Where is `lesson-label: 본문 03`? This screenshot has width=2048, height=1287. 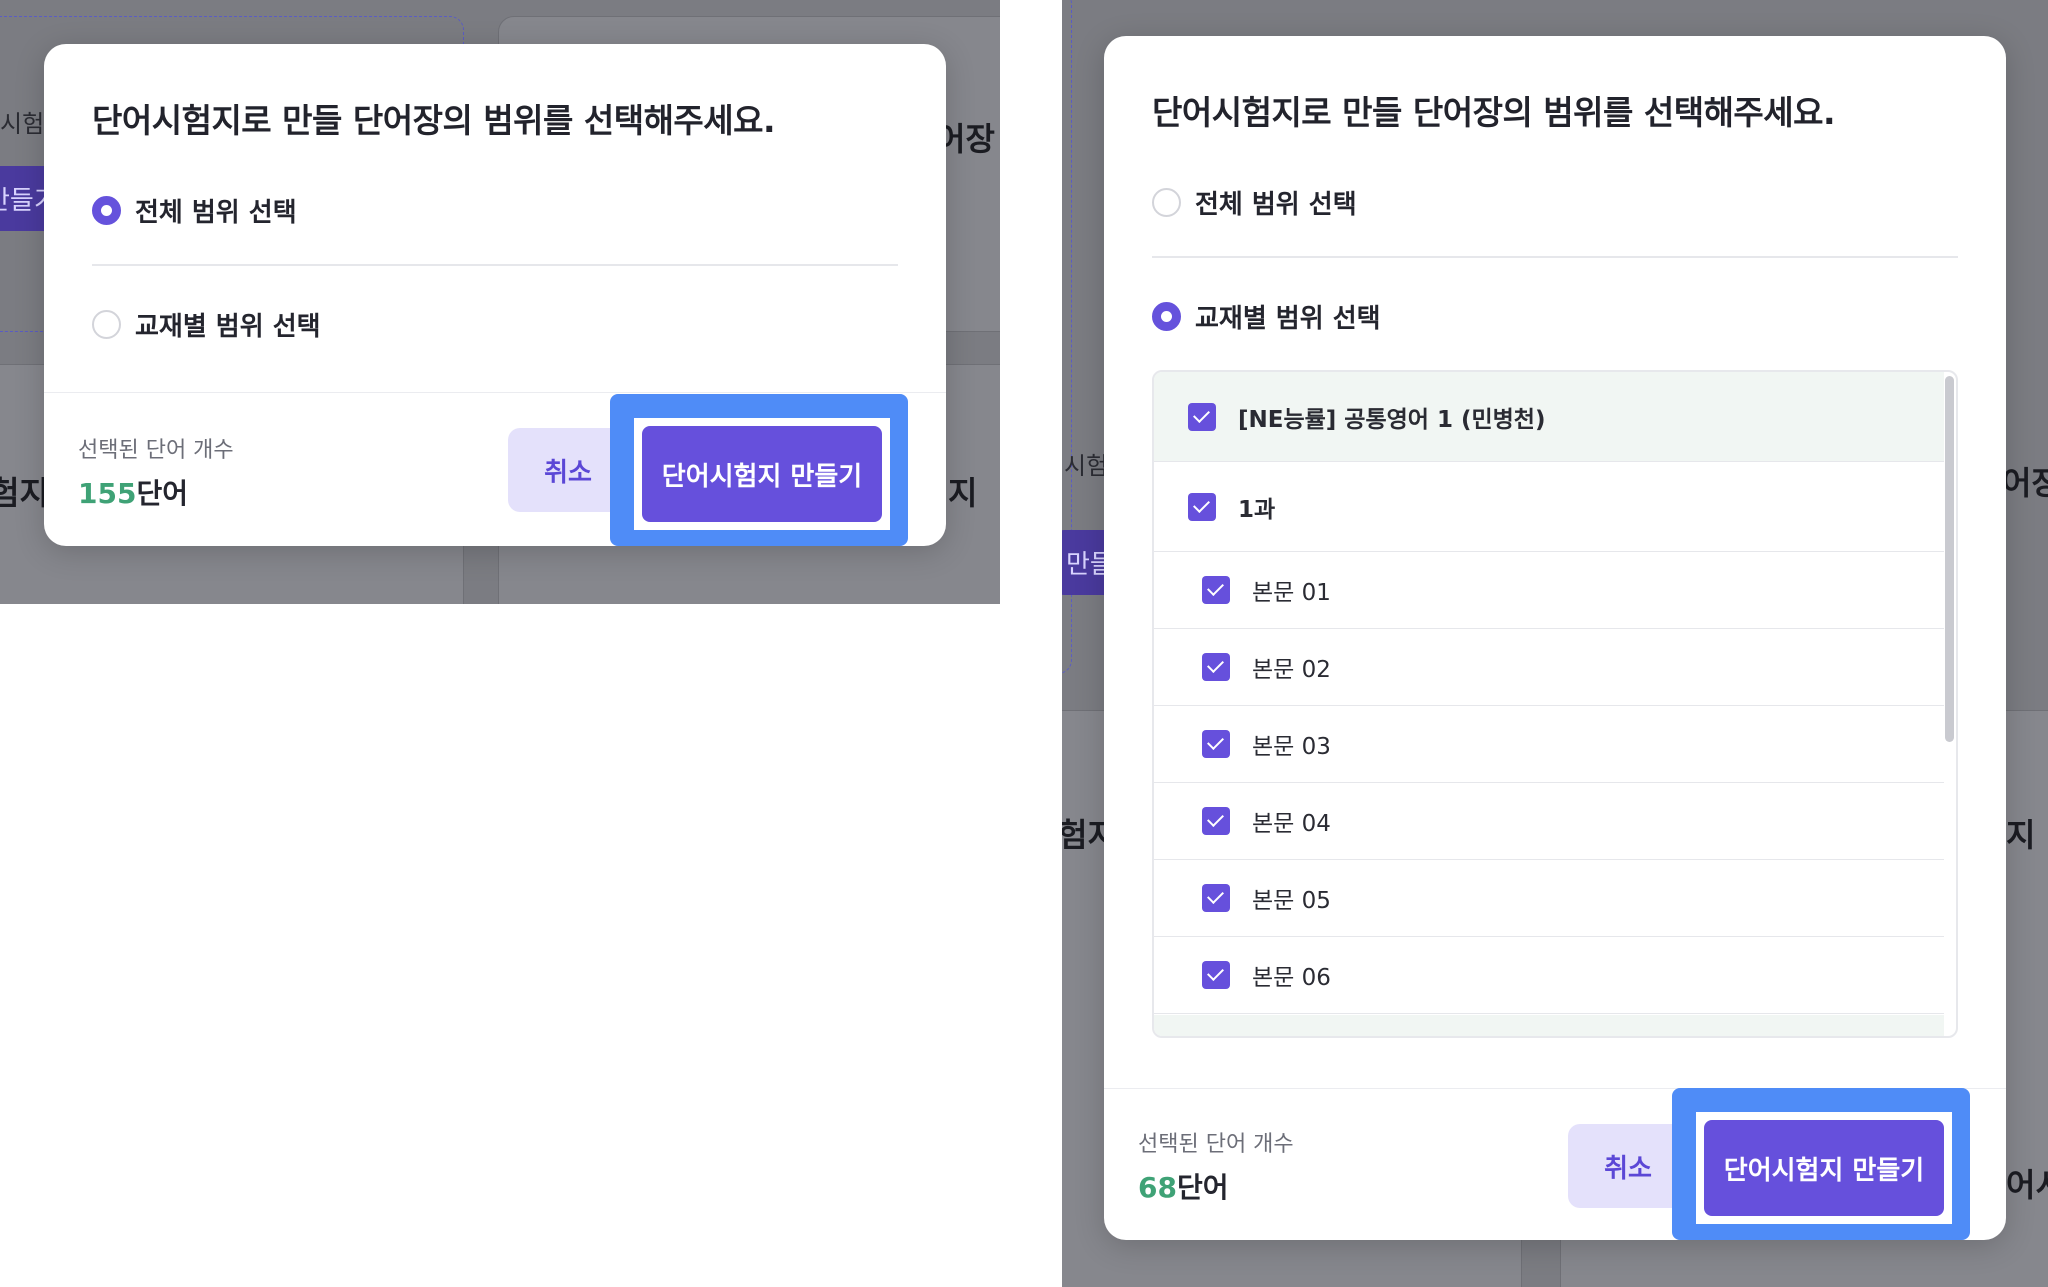 lesson-label: 본문 03 is located at coordinates (1291, 747).